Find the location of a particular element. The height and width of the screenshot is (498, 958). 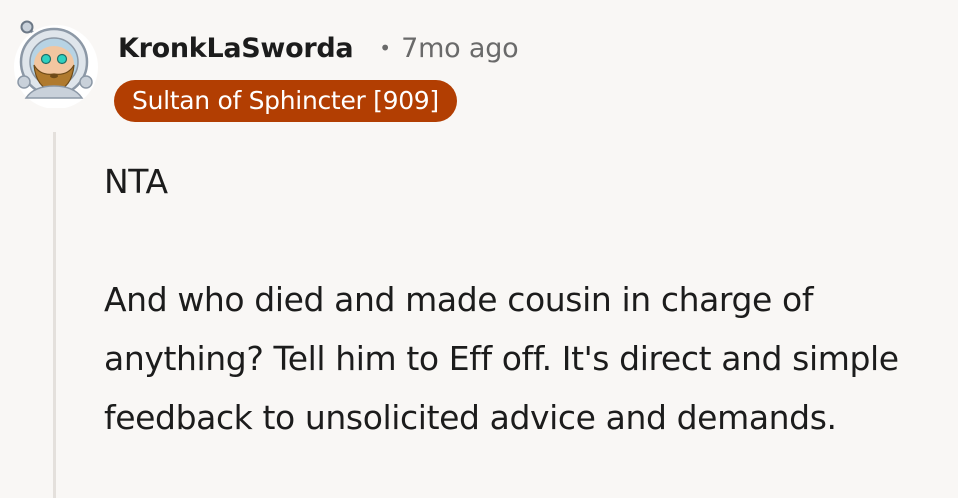

thread-collapse-line is located at coordinates (54, 315).